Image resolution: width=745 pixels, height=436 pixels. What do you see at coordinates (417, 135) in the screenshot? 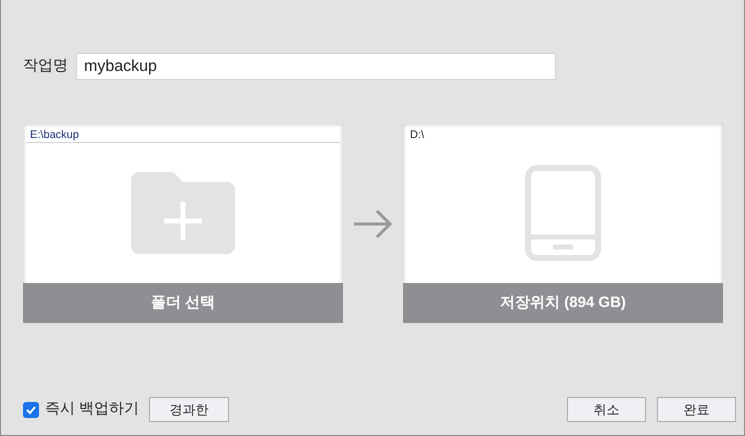
I see `target-path: D:\` at bounding box center [417, 135].